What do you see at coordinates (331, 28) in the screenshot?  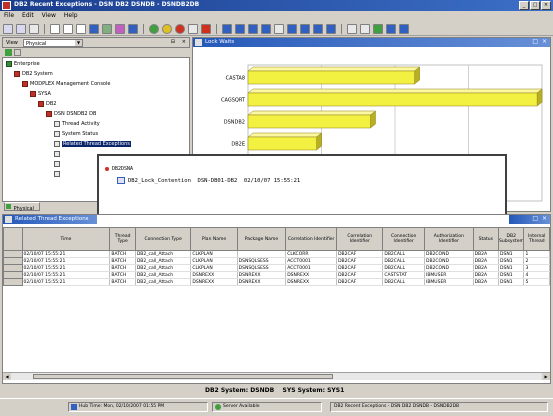 I see `event-icon` at bounding box center [331, 28].